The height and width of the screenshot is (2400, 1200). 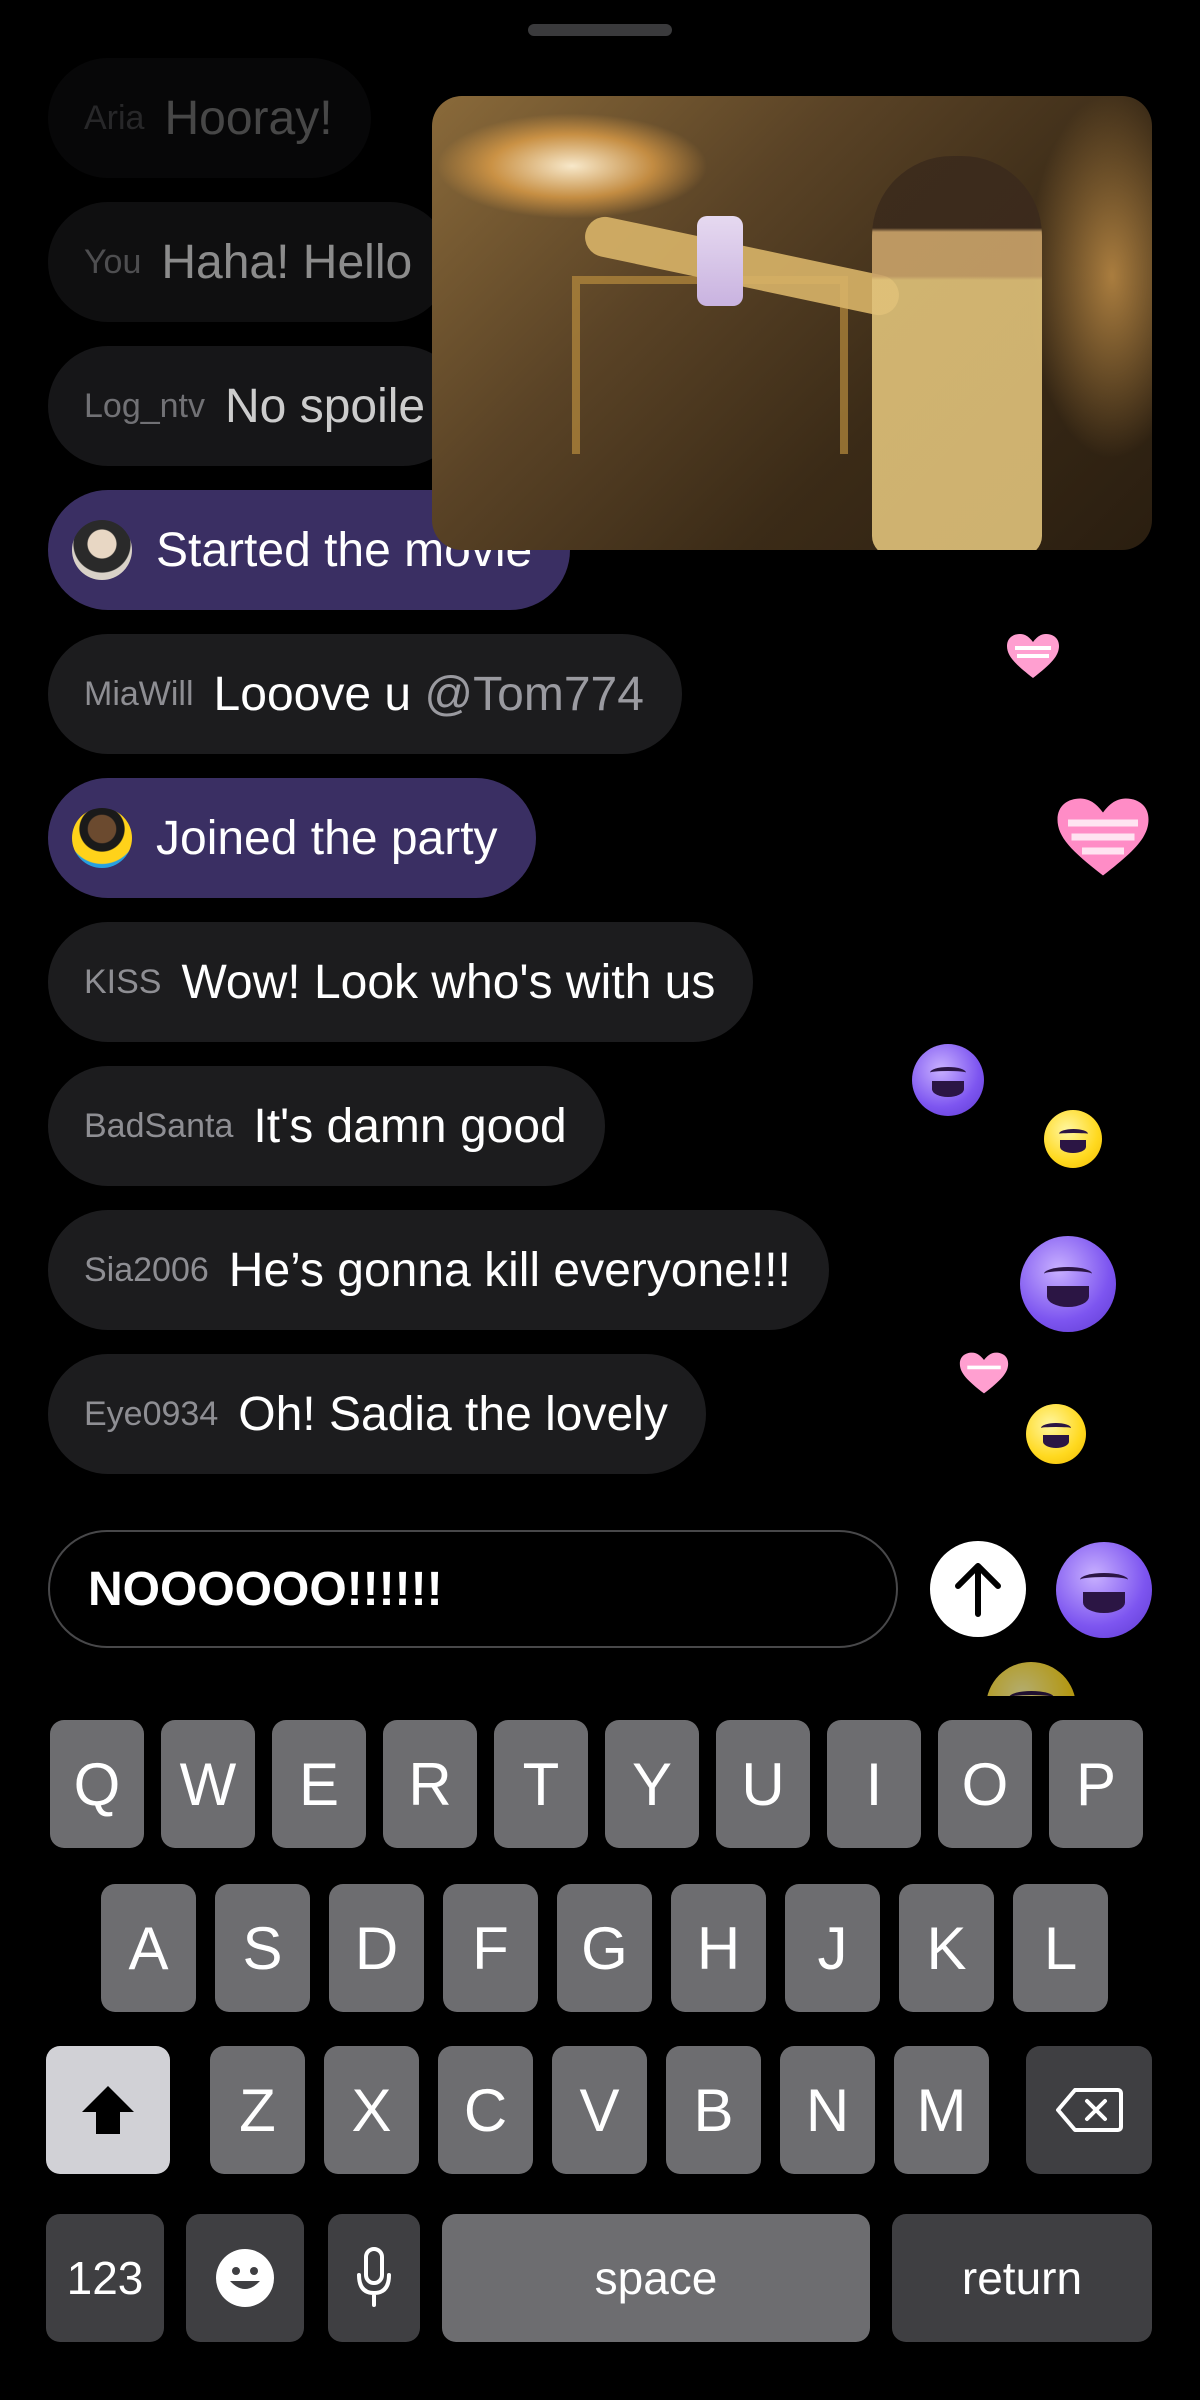 What do you see at coordinates (123, 981) in the screenshot?
I see `message-username: KISS` at bounding box center [123, 981].